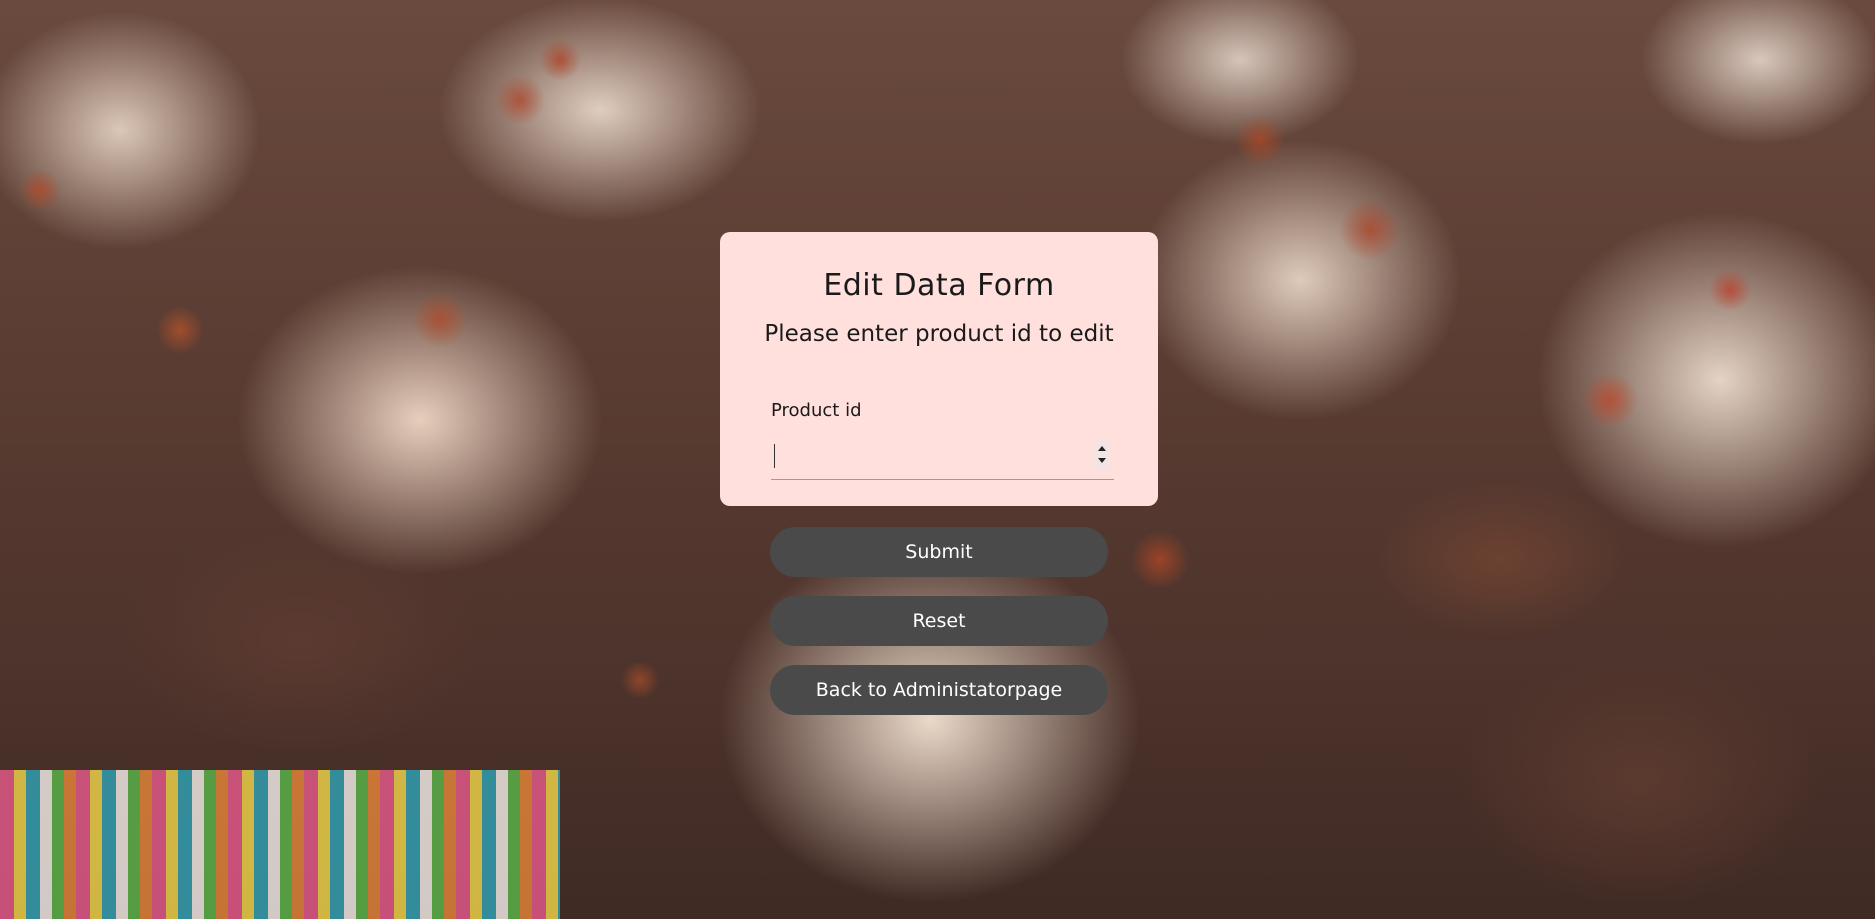  Describe the element at coordinates (939, 621) in the screenshot. I see `reset-button: Reset` at that location.